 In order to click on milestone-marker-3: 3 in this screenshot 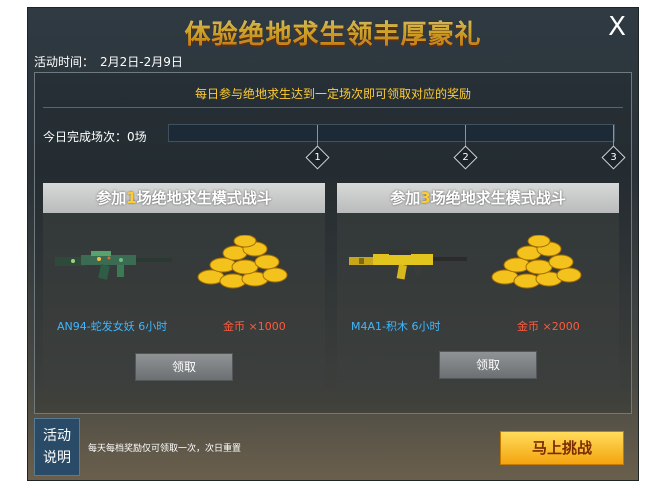, I will do `click(613, 157)`.